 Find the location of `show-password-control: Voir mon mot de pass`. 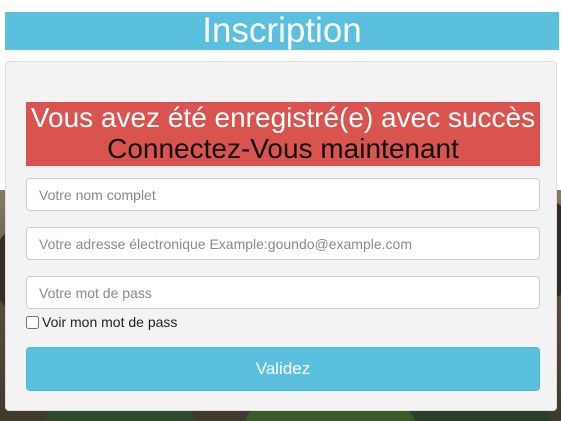

show-password-control: Voir mon mot de pass is located at coordinates (101, 322).